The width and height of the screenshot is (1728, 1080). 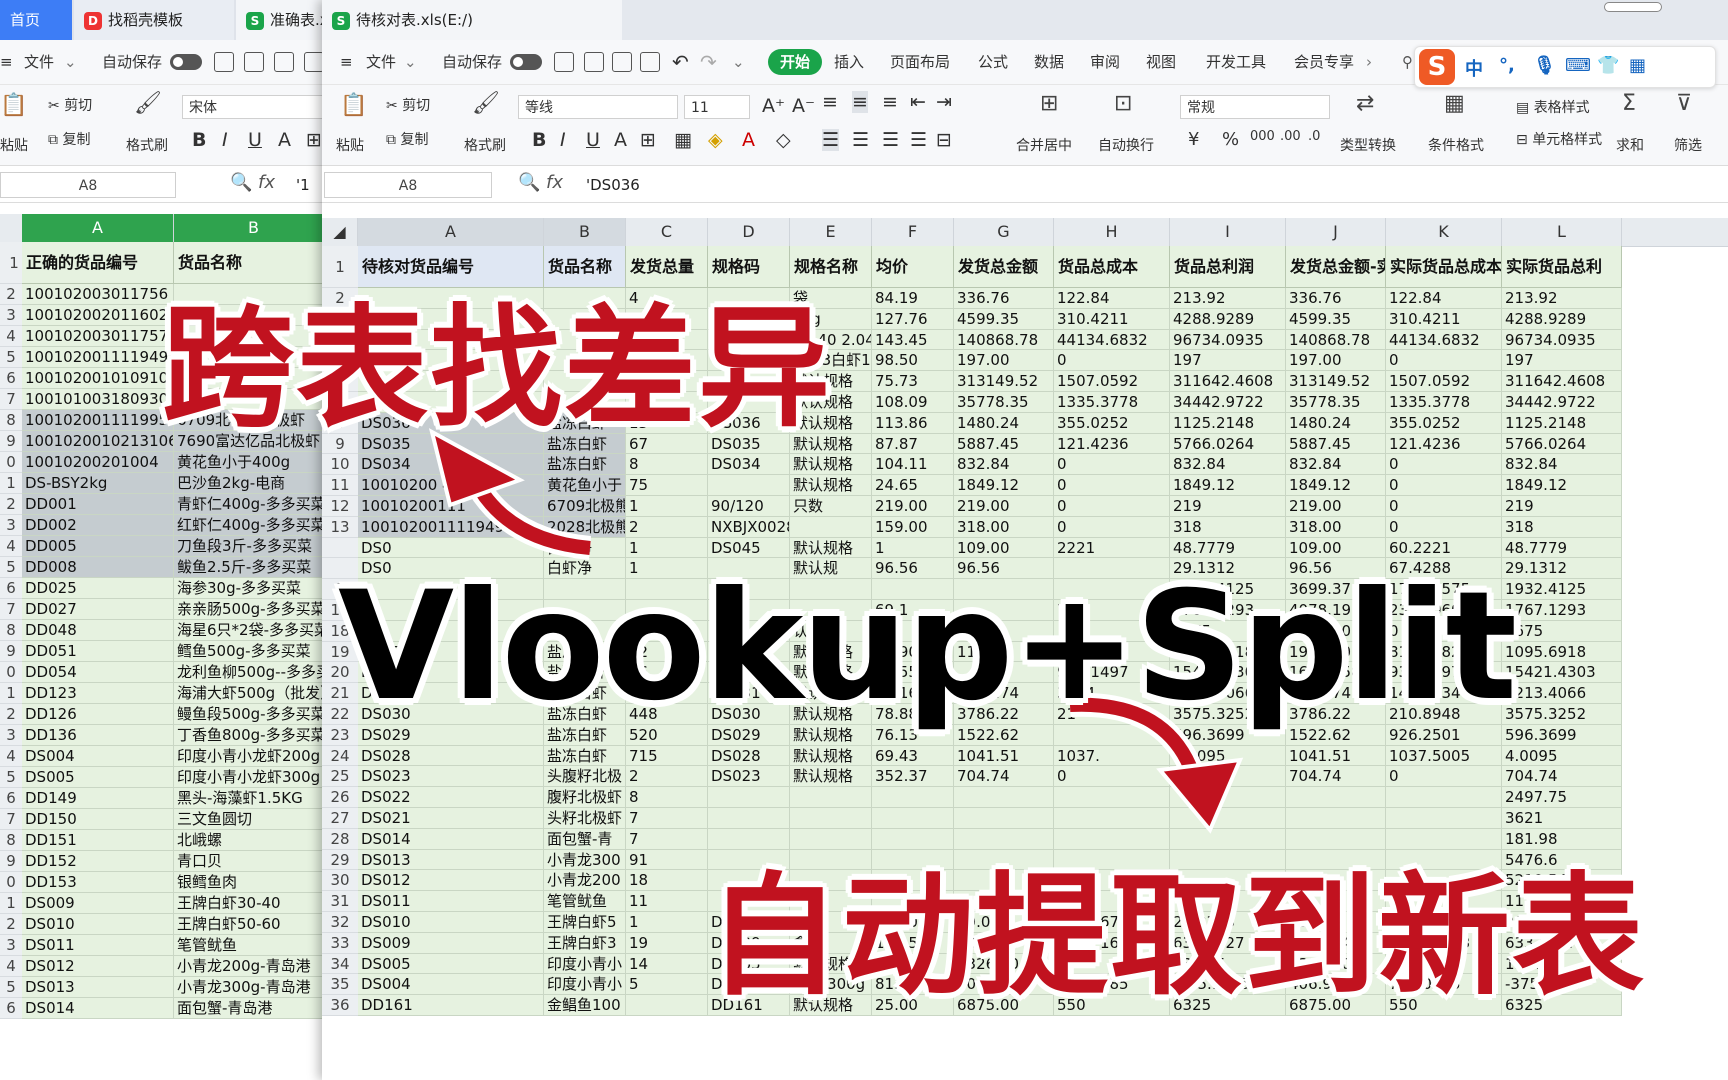 I want to click on table-cell: 596.3699, so click(x=1562, y=735).